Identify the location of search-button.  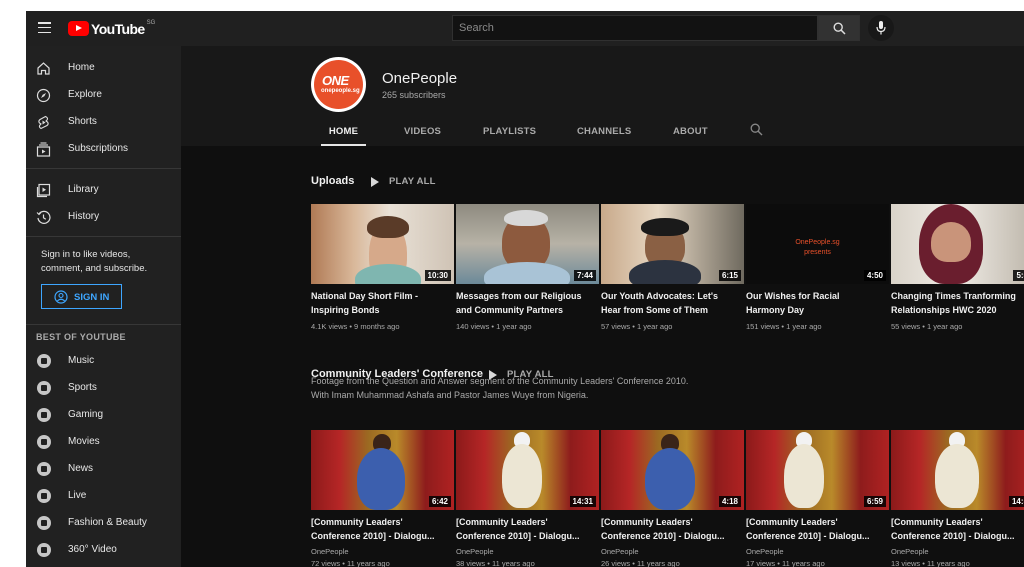
(839, 28).